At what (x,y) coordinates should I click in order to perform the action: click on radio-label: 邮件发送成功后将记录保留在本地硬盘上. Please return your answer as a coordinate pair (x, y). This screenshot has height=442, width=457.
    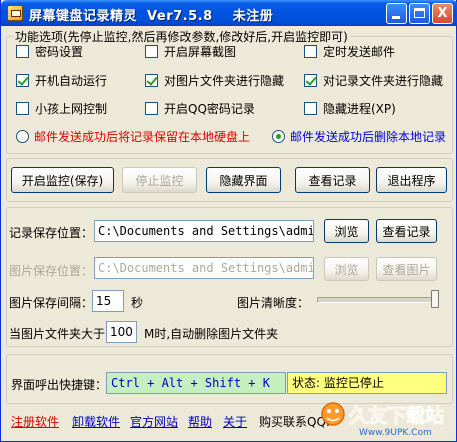
    Looking at the image, I should click on (142, 137).